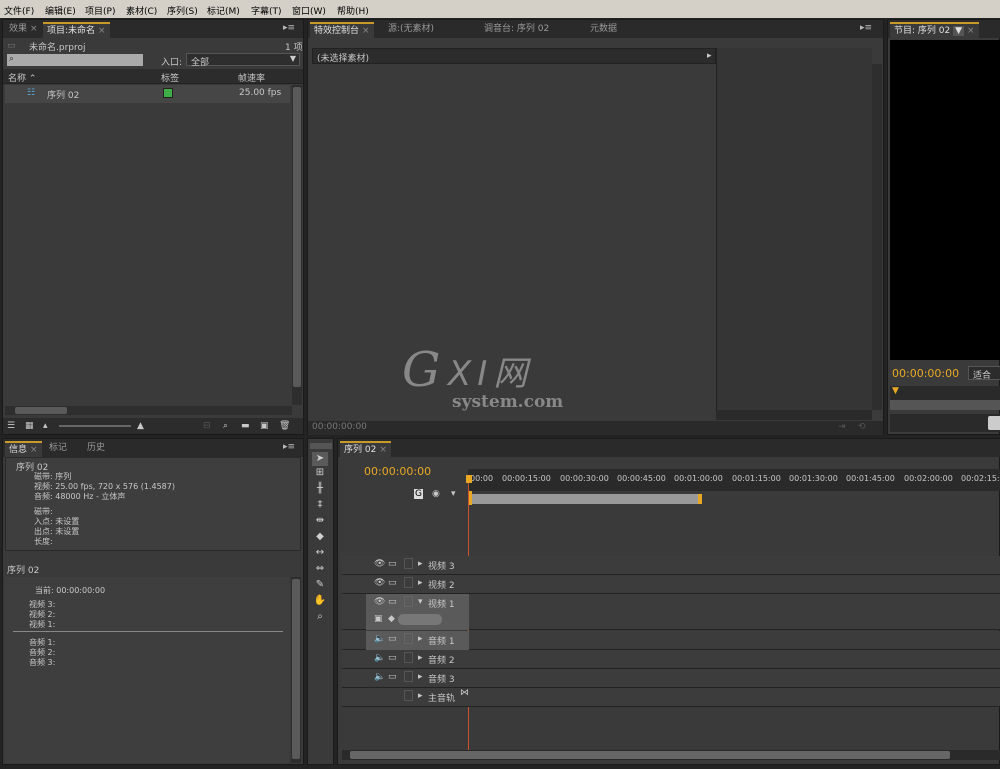  I want to click on track-audio-1: 🔈 ▭ ▸ 音频 1, so click(671, 640).